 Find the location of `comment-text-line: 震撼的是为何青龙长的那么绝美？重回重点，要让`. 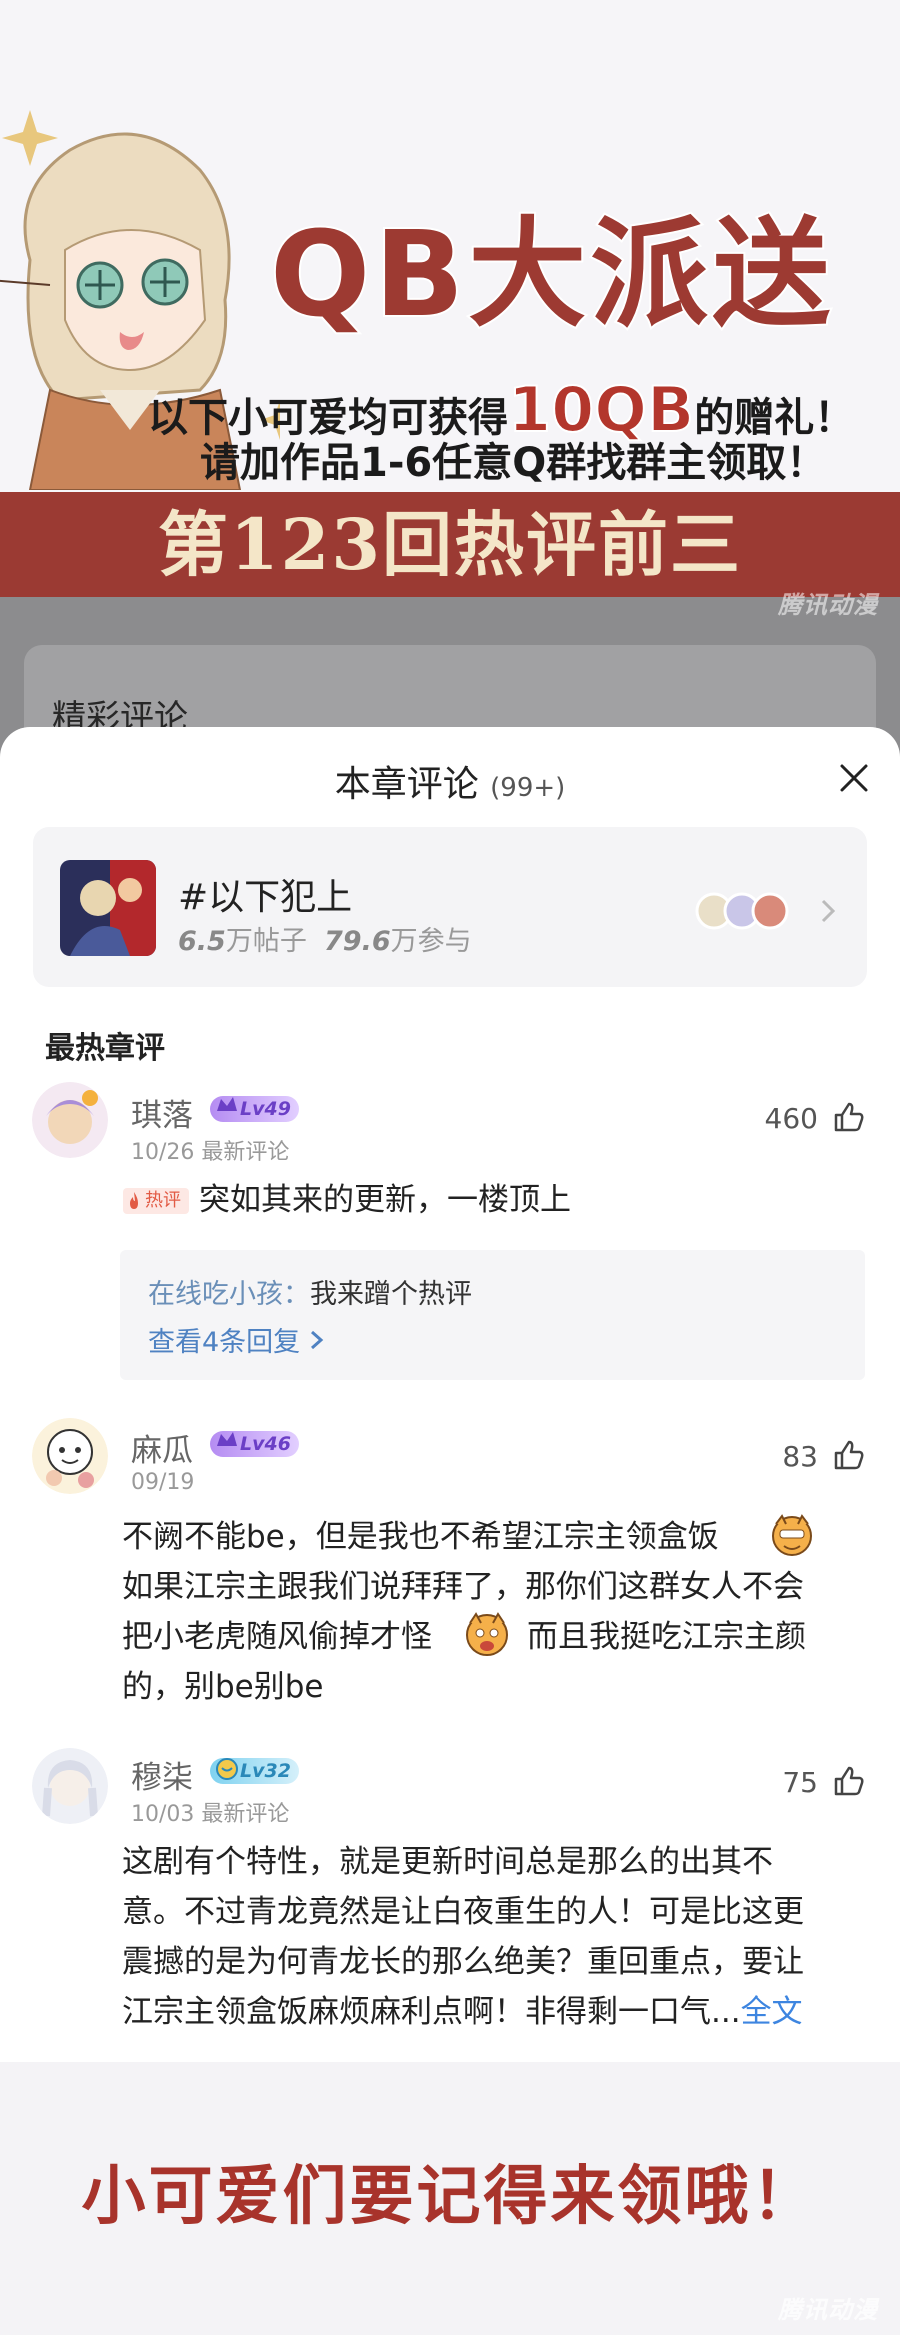

comment-text-line: 震撼的是为何青龙长的那么绝美？重回重点，要让 is located at coordinates (463, 1962).